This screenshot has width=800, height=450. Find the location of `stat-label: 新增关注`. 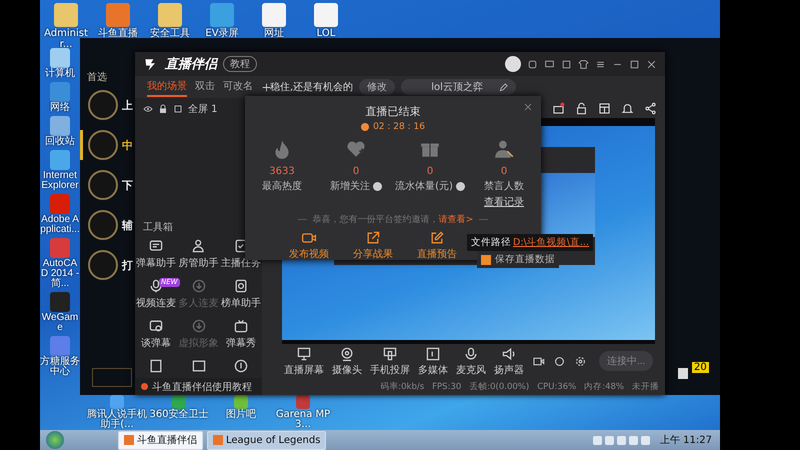

stat-label: 新增关注 is located at coordinates (350, 186).